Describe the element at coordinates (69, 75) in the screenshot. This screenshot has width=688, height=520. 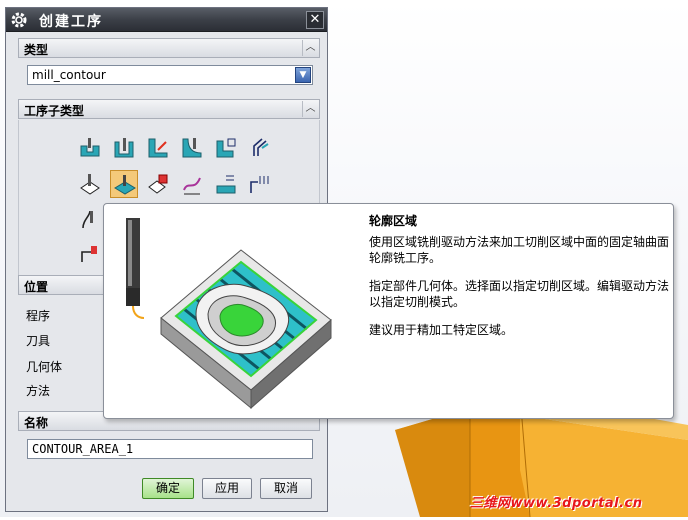
I see `type-dropdown-value: mill_contour` at that location.